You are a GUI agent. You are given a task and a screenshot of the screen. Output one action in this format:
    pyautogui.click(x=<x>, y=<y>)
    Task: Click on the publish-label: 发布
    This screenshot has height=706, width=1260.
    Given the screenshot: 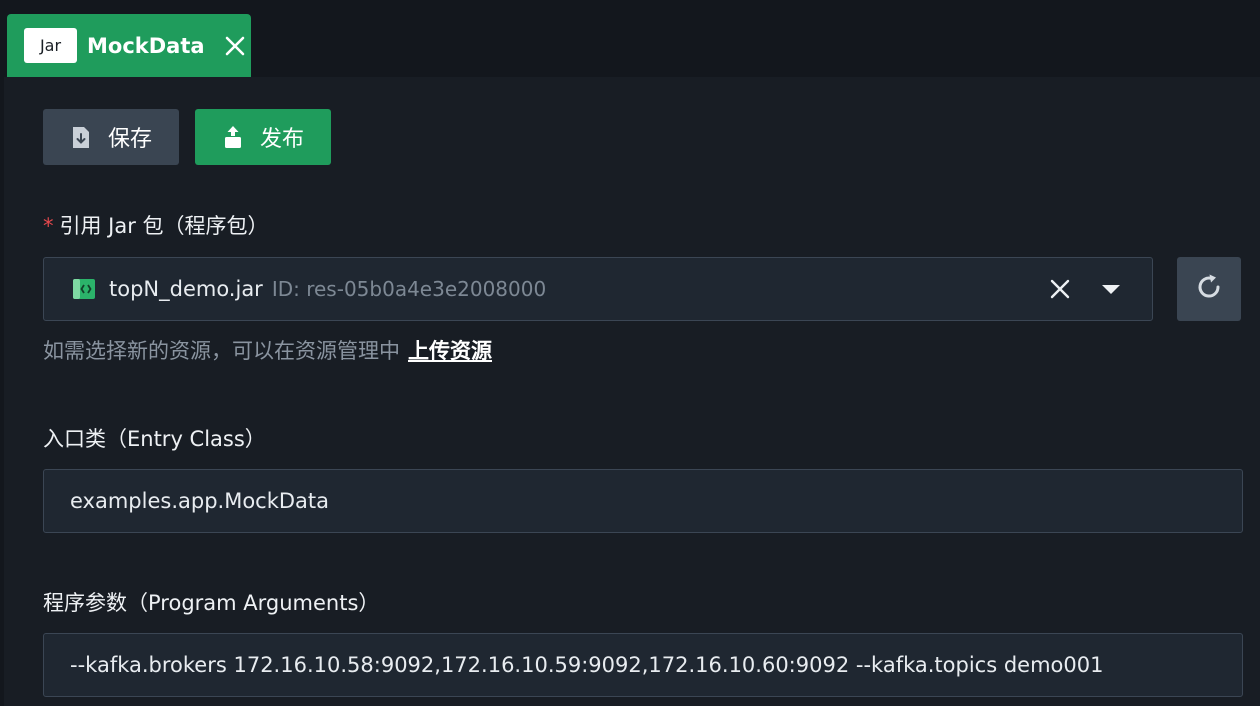 What is the action you would take?
    pyautogui.click(x=282, y=139)
    